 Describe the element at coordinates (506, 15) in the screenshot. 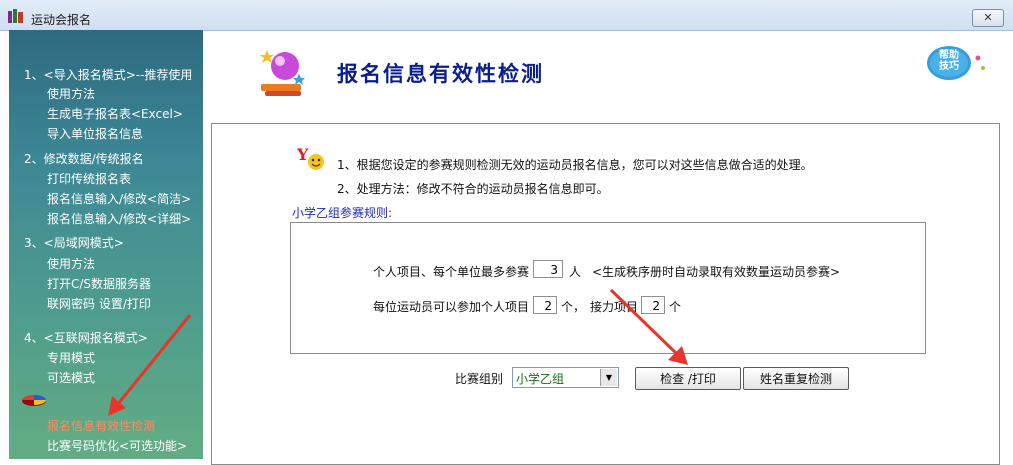

I see `window-titlebar: 运动会报名 ✕` at that location.